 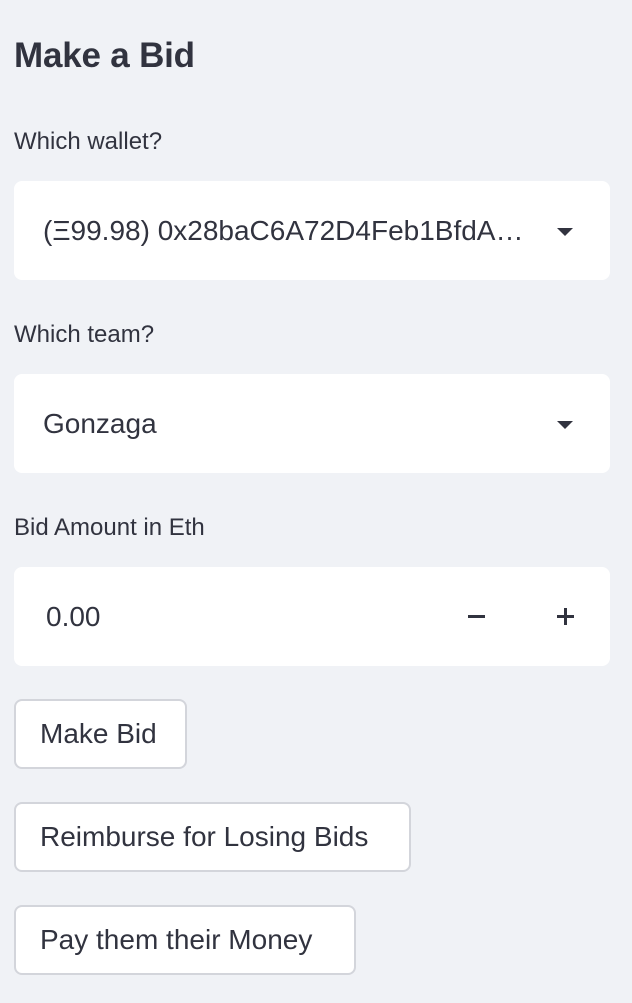 What do you see at coordinates (73, 616) in the screenshot?
I see `bid-amount-value: 0.00` at bounding box center [73, 616].